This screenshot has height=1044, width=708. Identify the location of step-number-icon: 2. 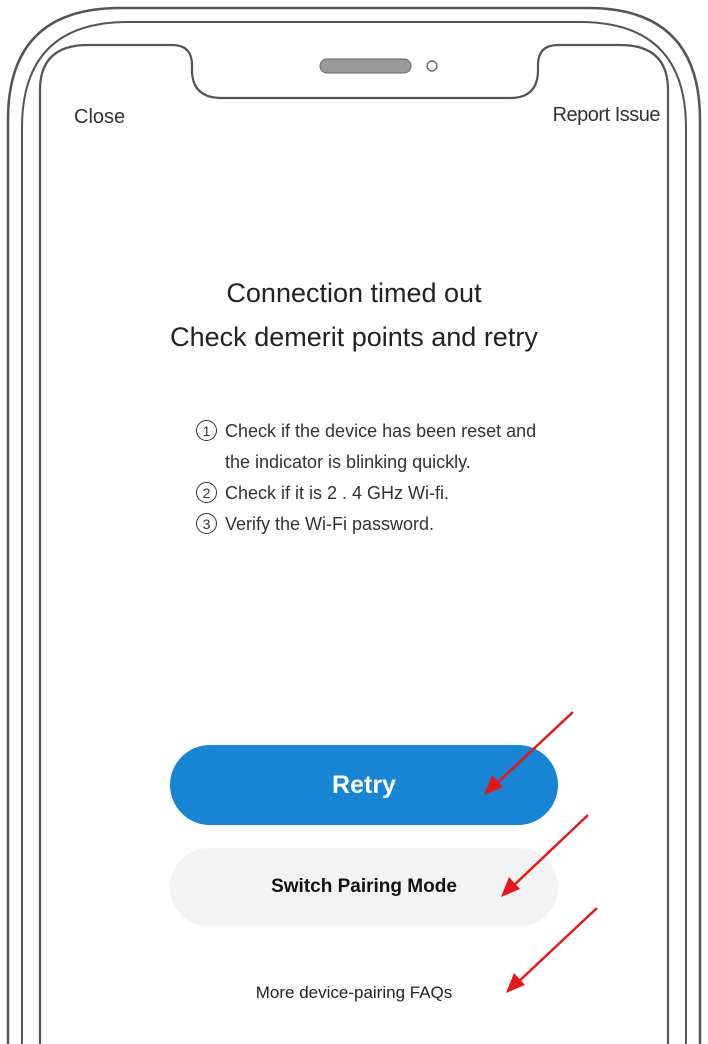
(206, 492).